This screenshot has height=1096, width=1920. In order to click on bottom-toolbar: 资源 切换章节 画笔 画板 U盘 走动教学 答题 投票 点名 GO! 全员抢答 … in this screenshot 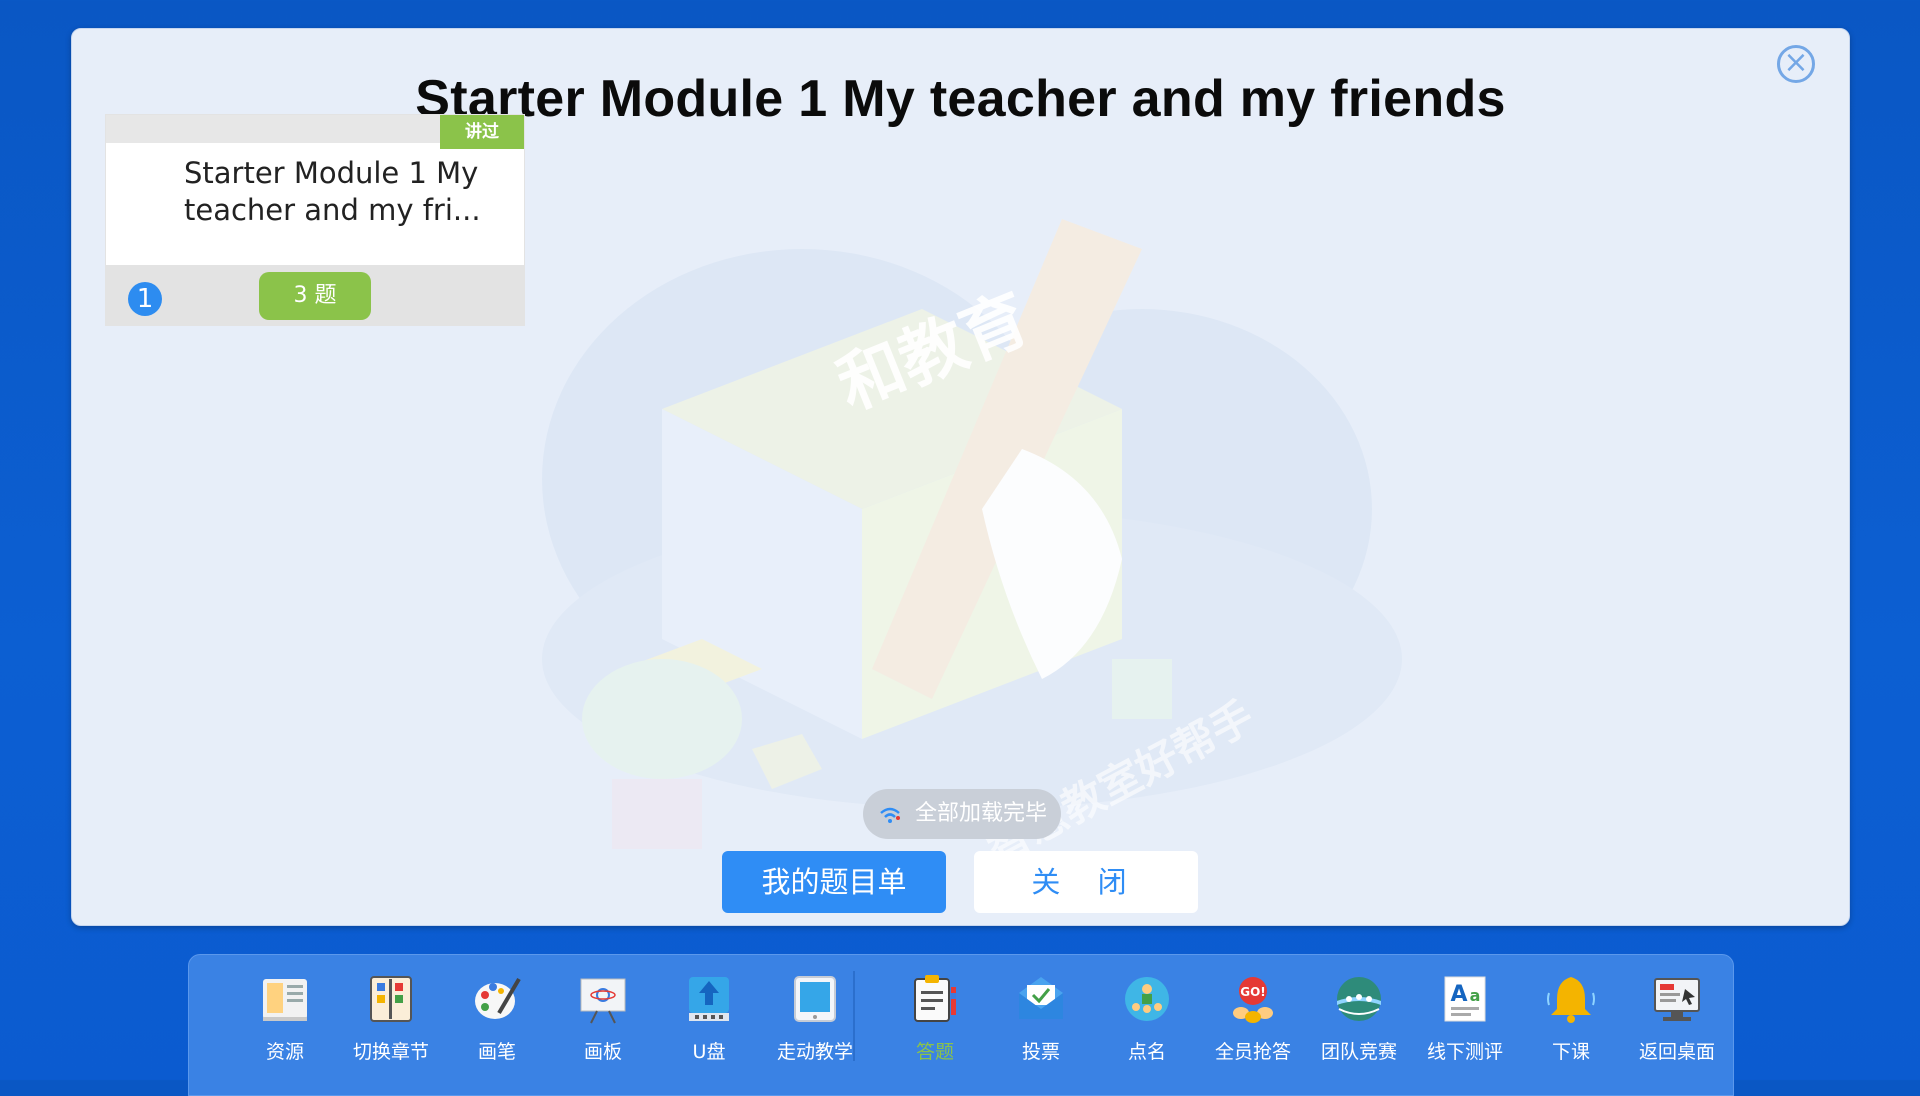, I will do `click(961, 1025)`.